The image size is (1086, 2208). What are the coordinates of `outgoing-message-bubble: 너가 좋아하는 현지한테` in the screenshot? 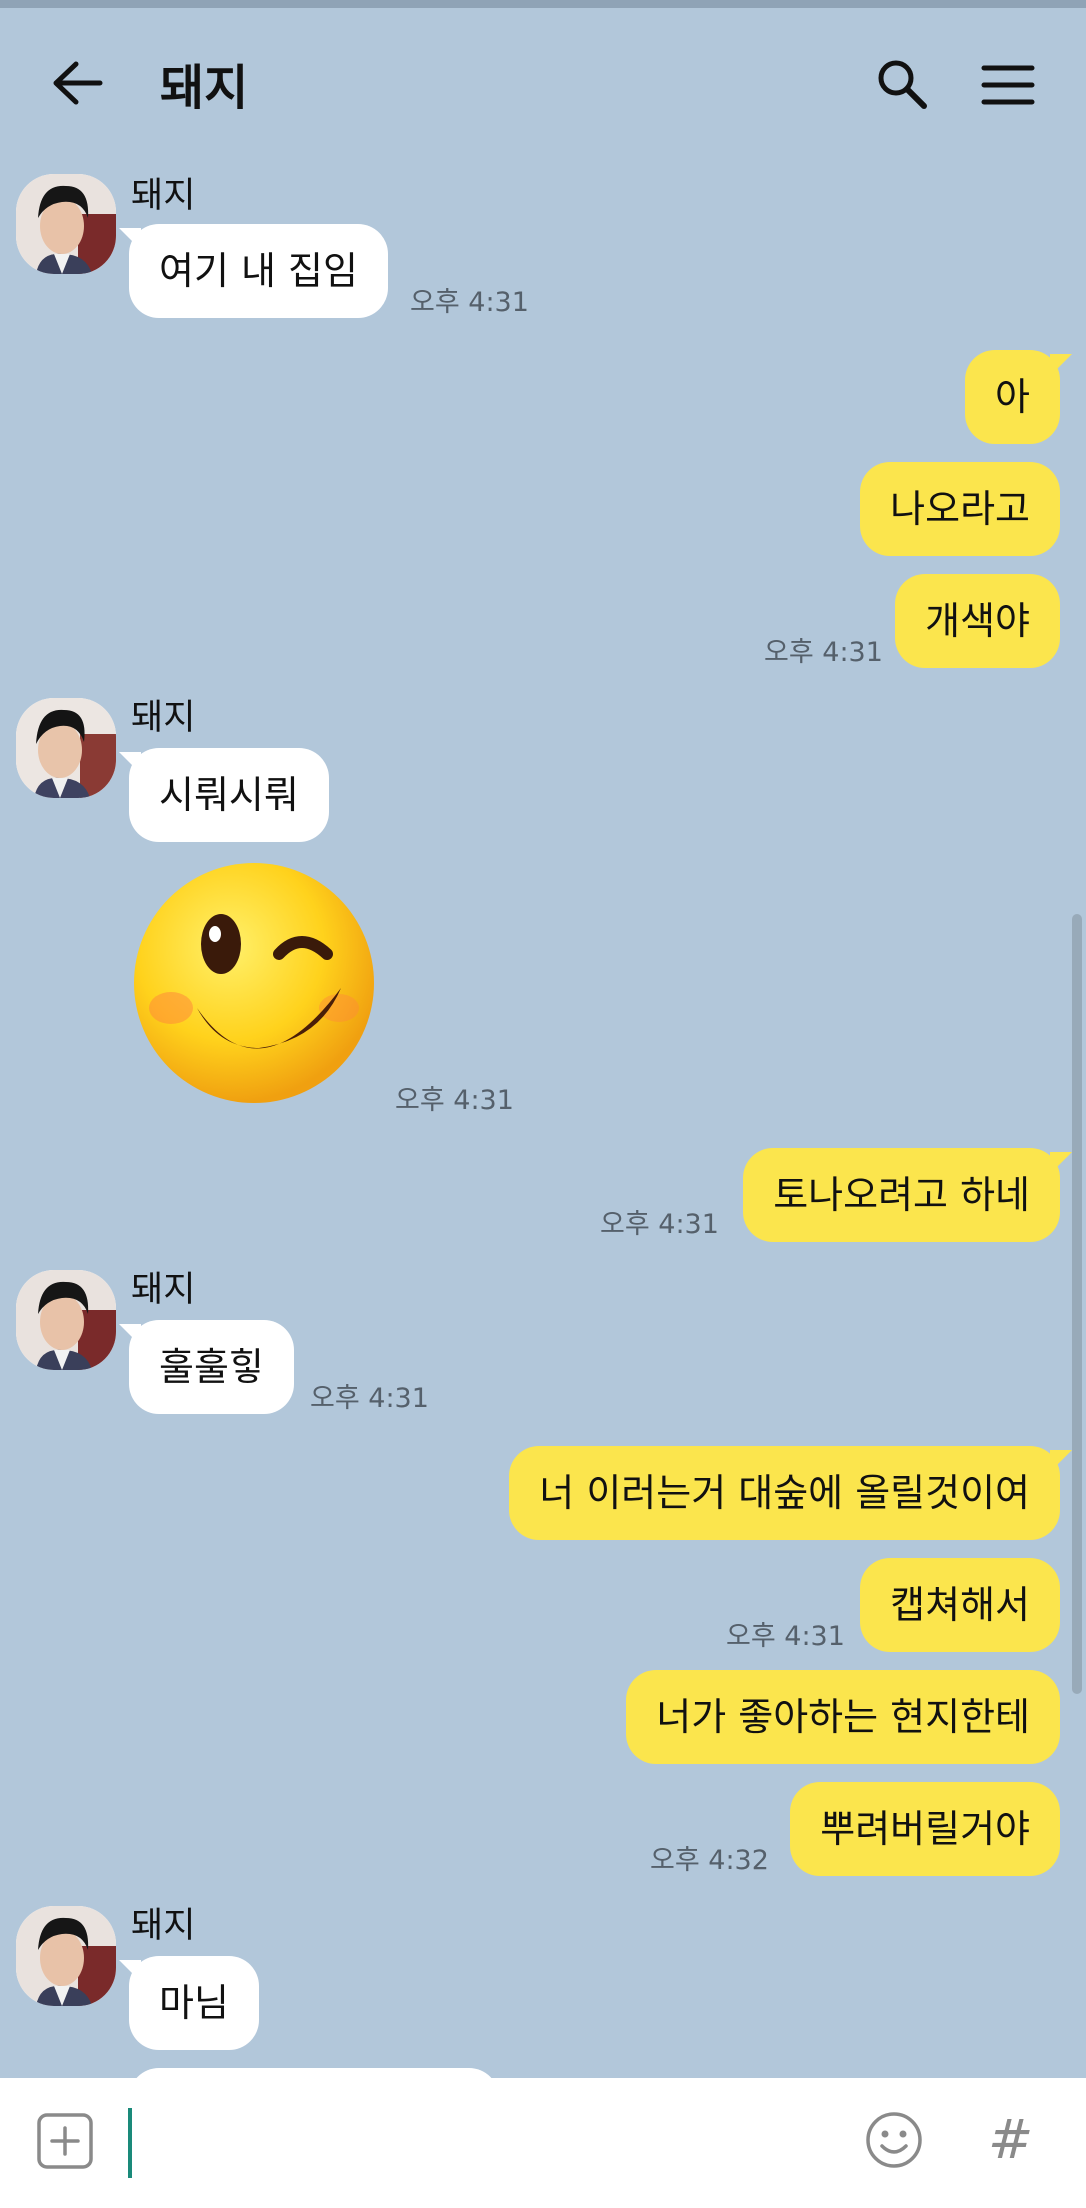 It's located at (843, 1717).